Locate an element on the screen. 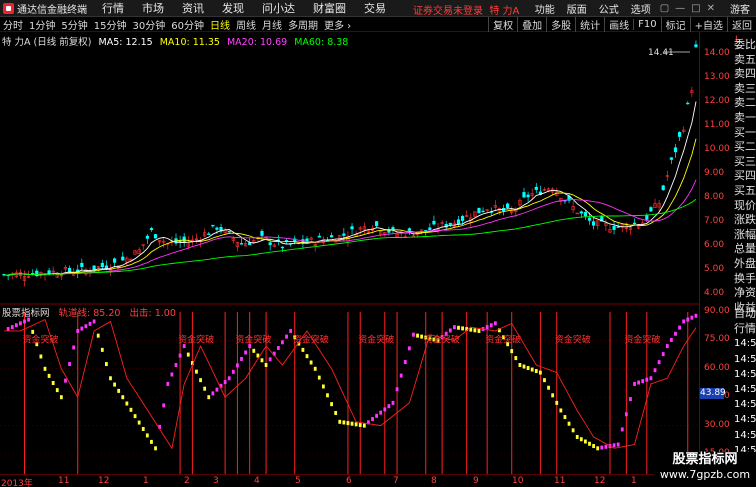 This screenshot has width=756, height=487. user-label: 游客 is located at coordinates (740, 8).